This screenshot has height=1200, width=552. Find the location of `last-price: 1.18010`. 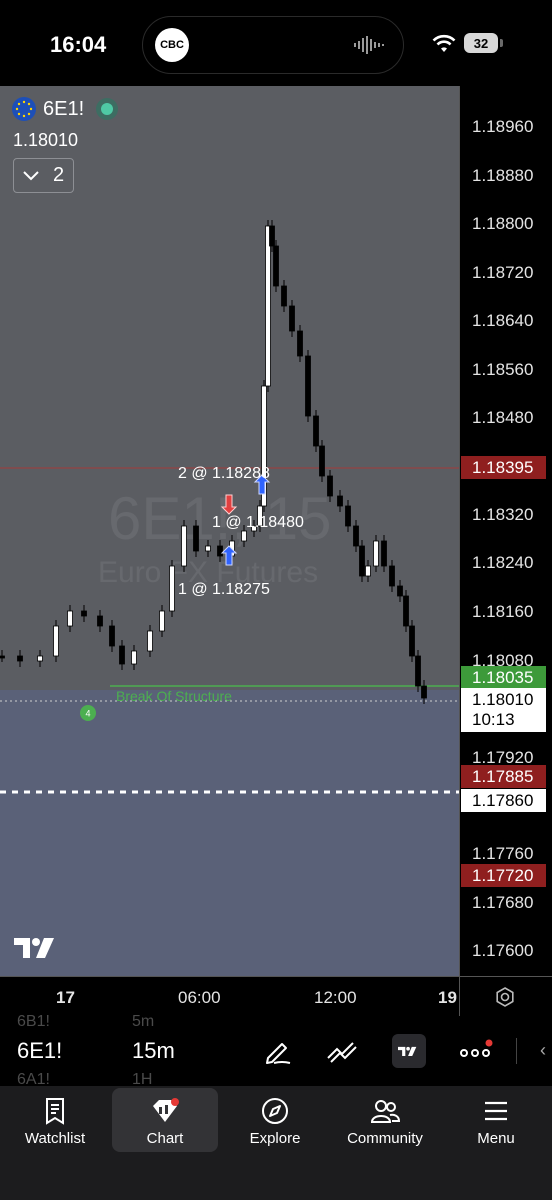

last-price: 1.18010 is located at coordinates (46, 140).